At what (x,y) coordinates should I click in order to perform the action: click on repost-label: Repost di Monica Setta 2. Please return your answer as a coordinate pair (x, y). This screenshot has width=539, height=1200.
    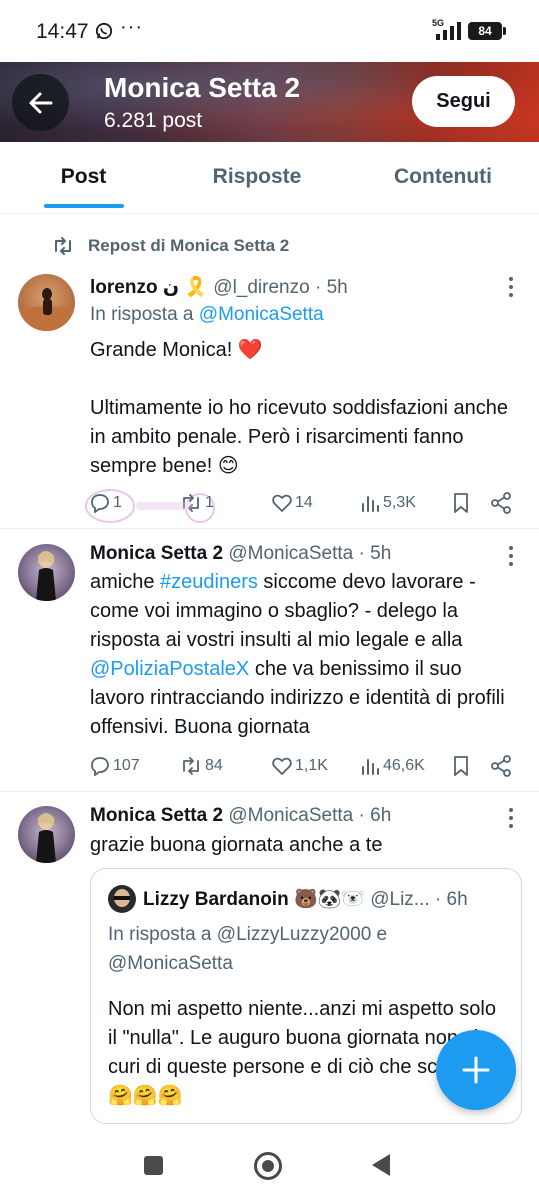
    Looking at the image, I should click on (189, 245).